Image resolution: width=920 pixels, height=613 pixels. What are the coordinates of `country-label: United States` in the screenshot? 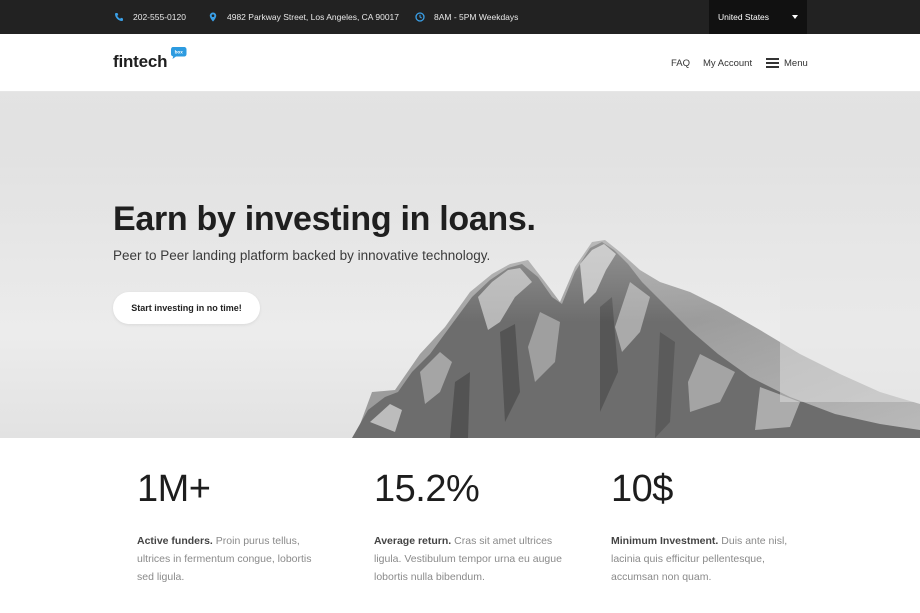 It's located at (744, 17).